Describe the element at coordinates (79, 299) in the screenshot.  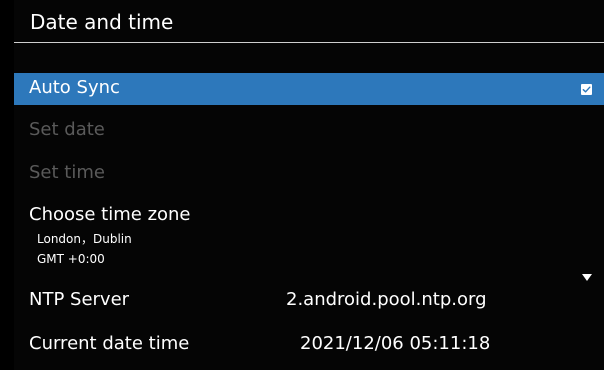
I see `ntp-server-label: NTP Server` at that location.